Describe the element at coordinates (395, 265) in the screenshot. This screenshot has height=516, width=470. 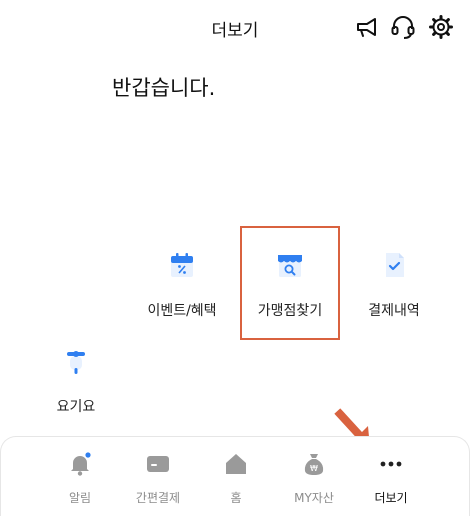
I see `receipt-check-icon` at that location.